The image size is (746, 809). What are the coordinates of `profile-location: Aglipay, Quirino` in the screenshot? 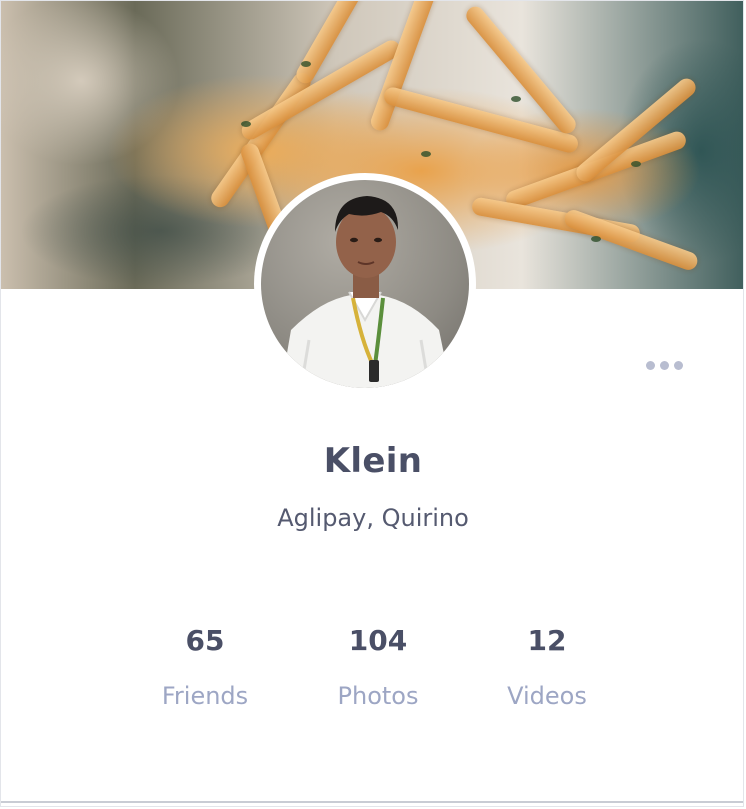 It's located at (373, 518).